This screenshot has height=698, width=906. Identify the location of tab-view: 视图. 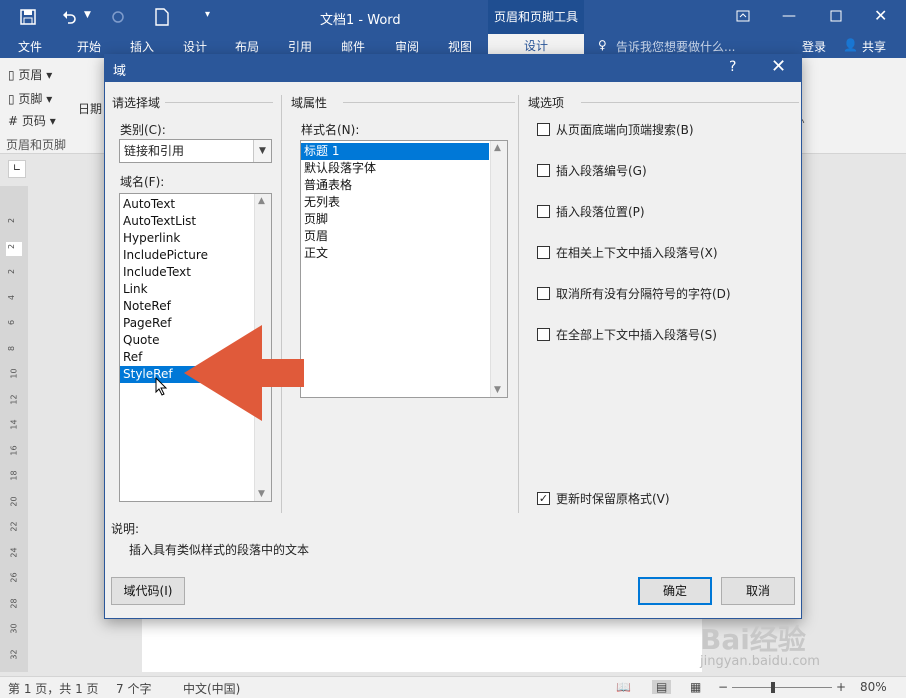
(460, 46).